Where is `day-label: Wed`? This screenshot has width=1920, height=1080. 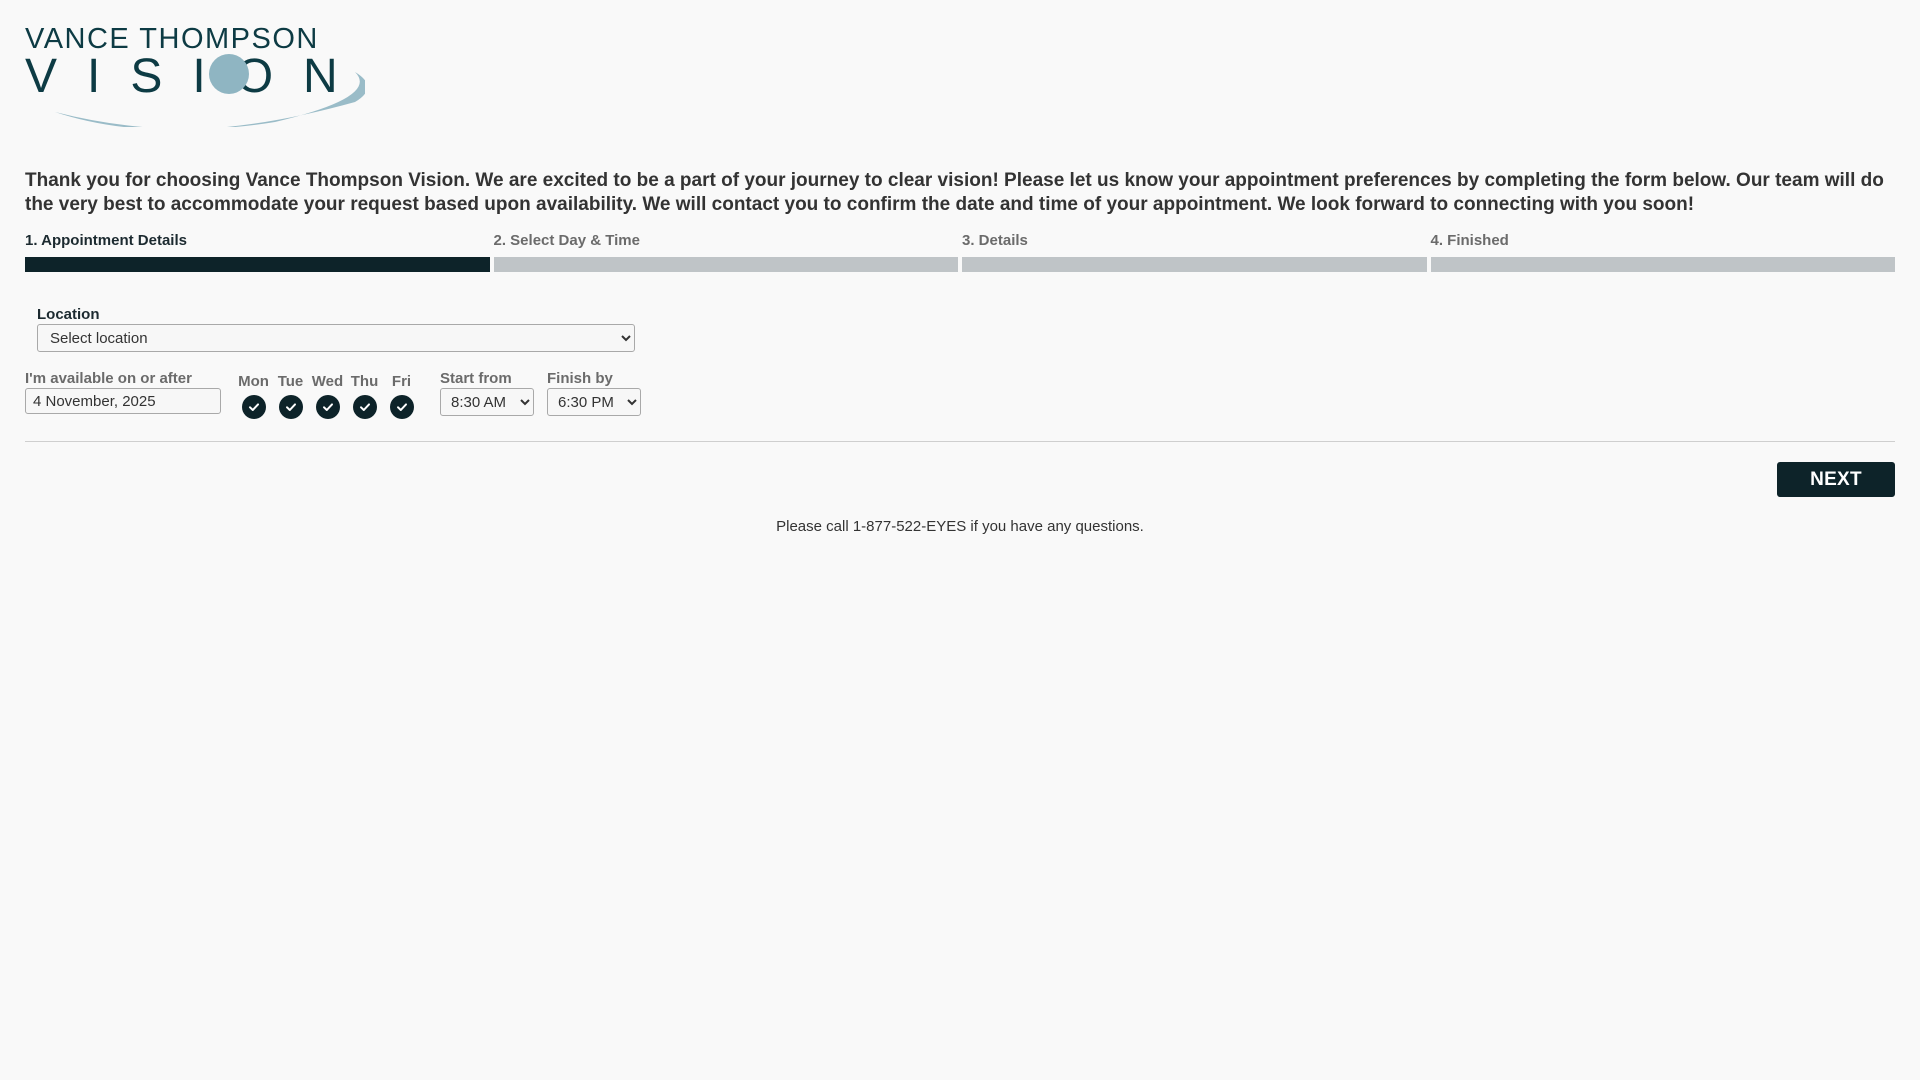 day-label: Wed is located at coordinates (327, 381).